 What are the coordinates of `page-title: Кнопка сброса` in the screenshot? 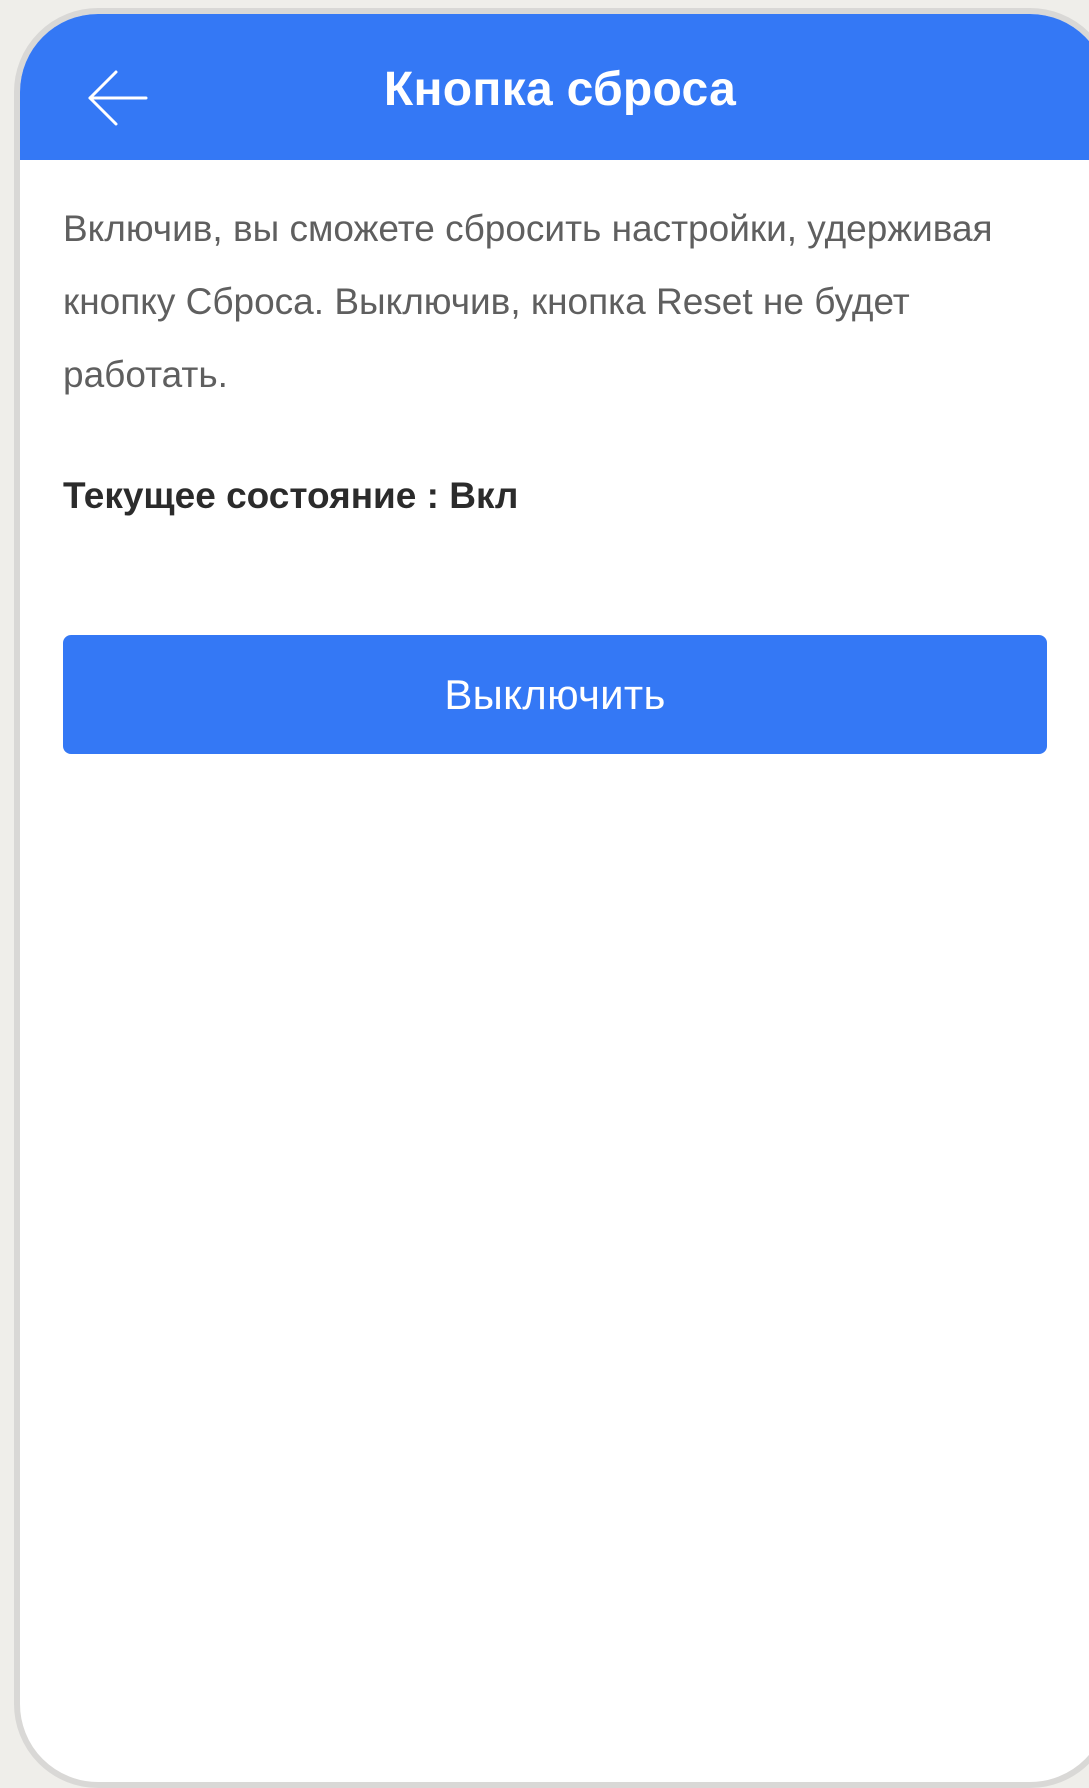 It's located at (560, 89).